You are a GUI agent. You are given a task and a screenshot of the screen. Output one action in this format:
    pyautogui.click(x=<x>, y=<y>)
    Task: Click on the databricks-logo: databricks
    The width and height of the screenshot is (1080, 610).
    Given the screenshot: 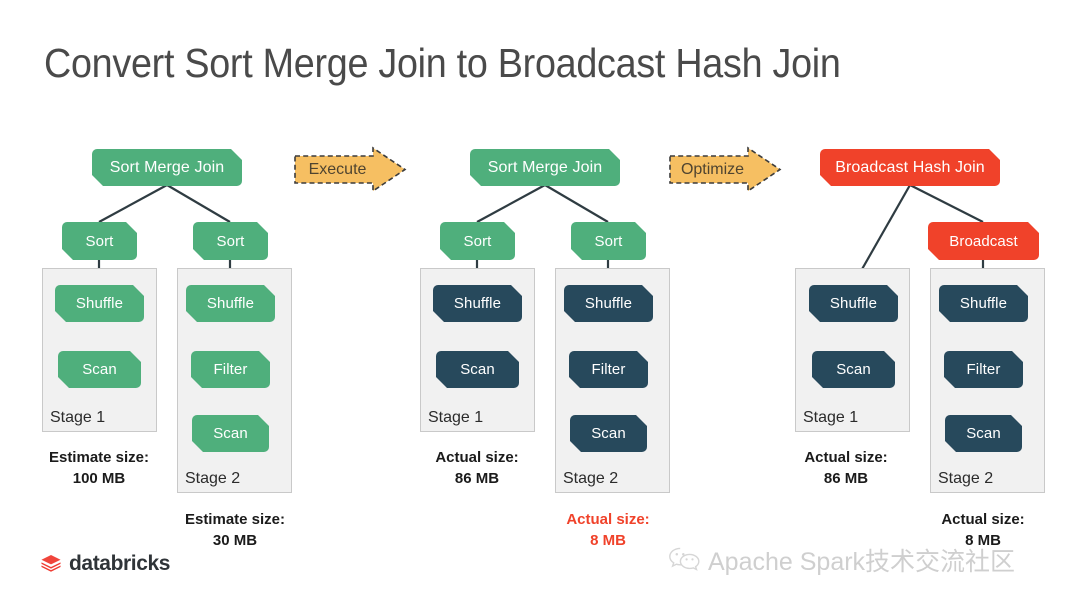 What is the action you would take?
    pyautogui.click(x=105, y=564)
    